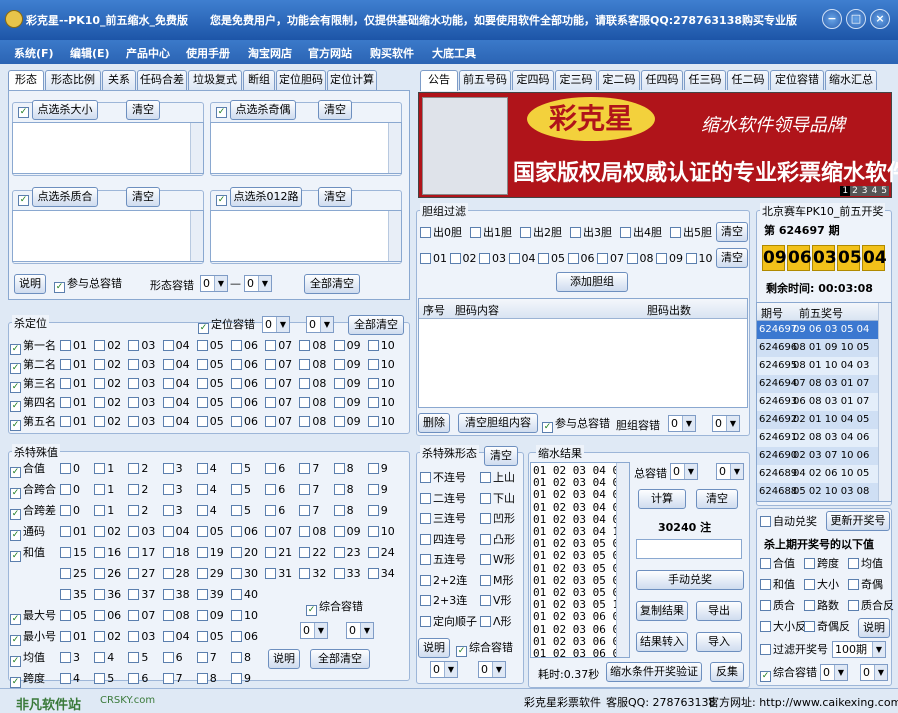 Image resolution: width=898 pixels, height=713 pixels. I want to click on number-checkbox: 33, so click(347, 574).